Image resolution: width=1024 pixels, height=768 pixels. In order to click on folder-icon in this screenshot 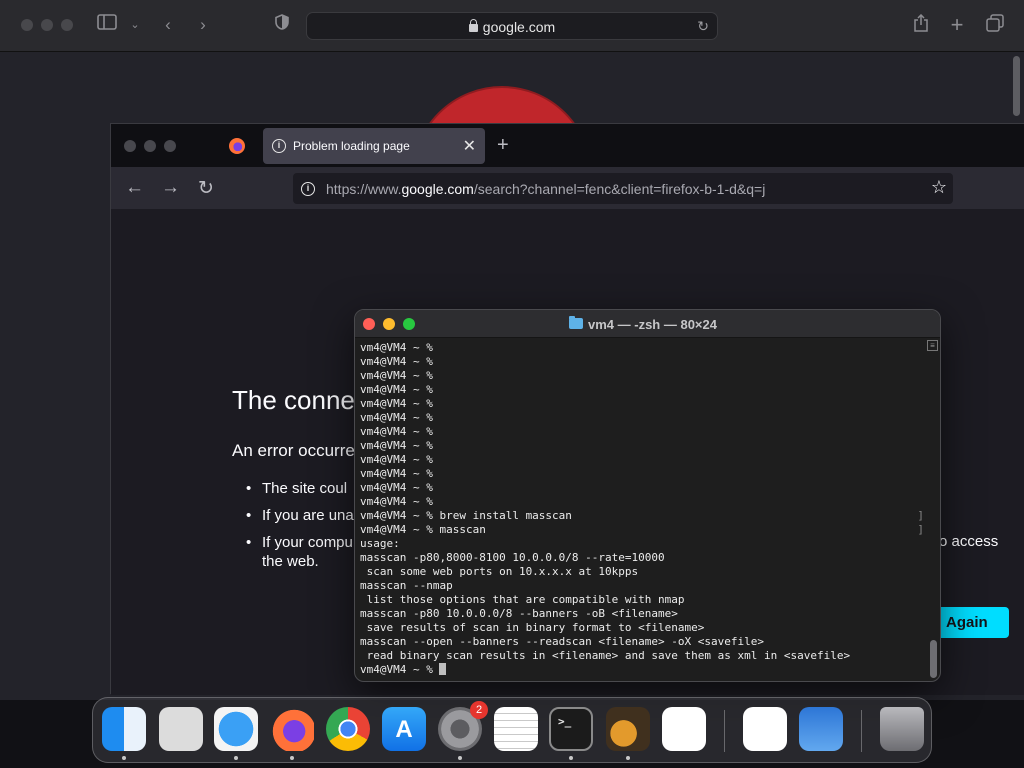, I will do `click(576, 322)`.